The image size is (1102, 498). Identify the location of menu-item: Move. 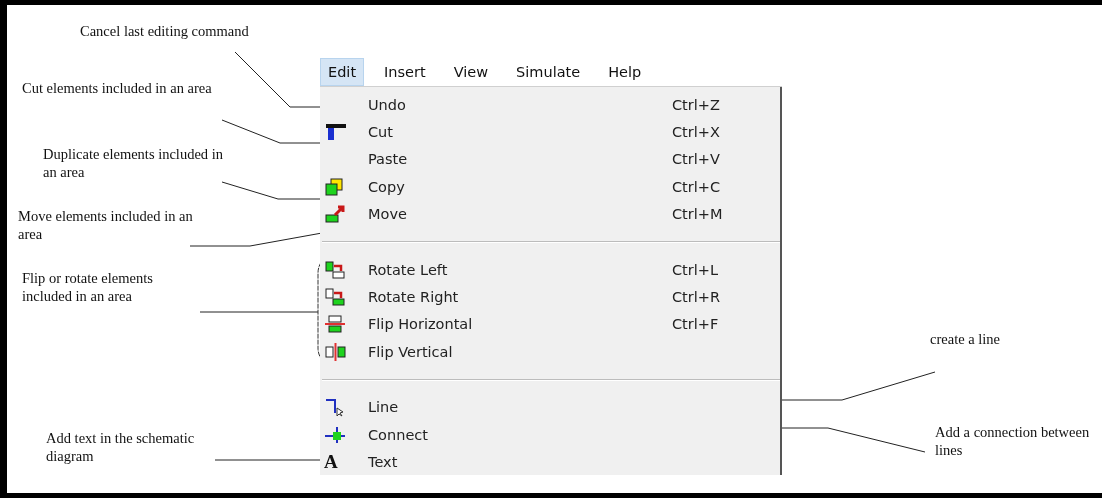
(520, 214).